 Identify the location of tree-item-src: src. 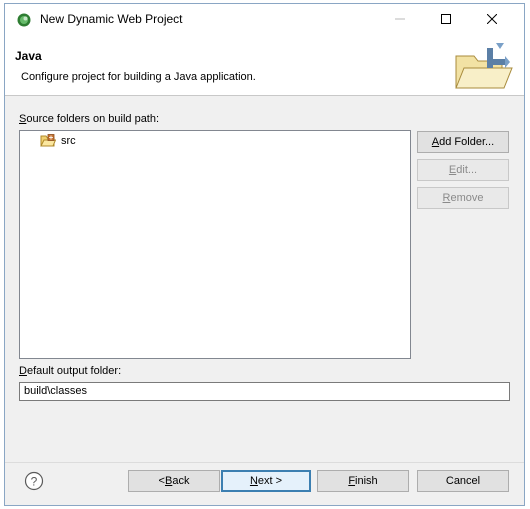
(58, 140).